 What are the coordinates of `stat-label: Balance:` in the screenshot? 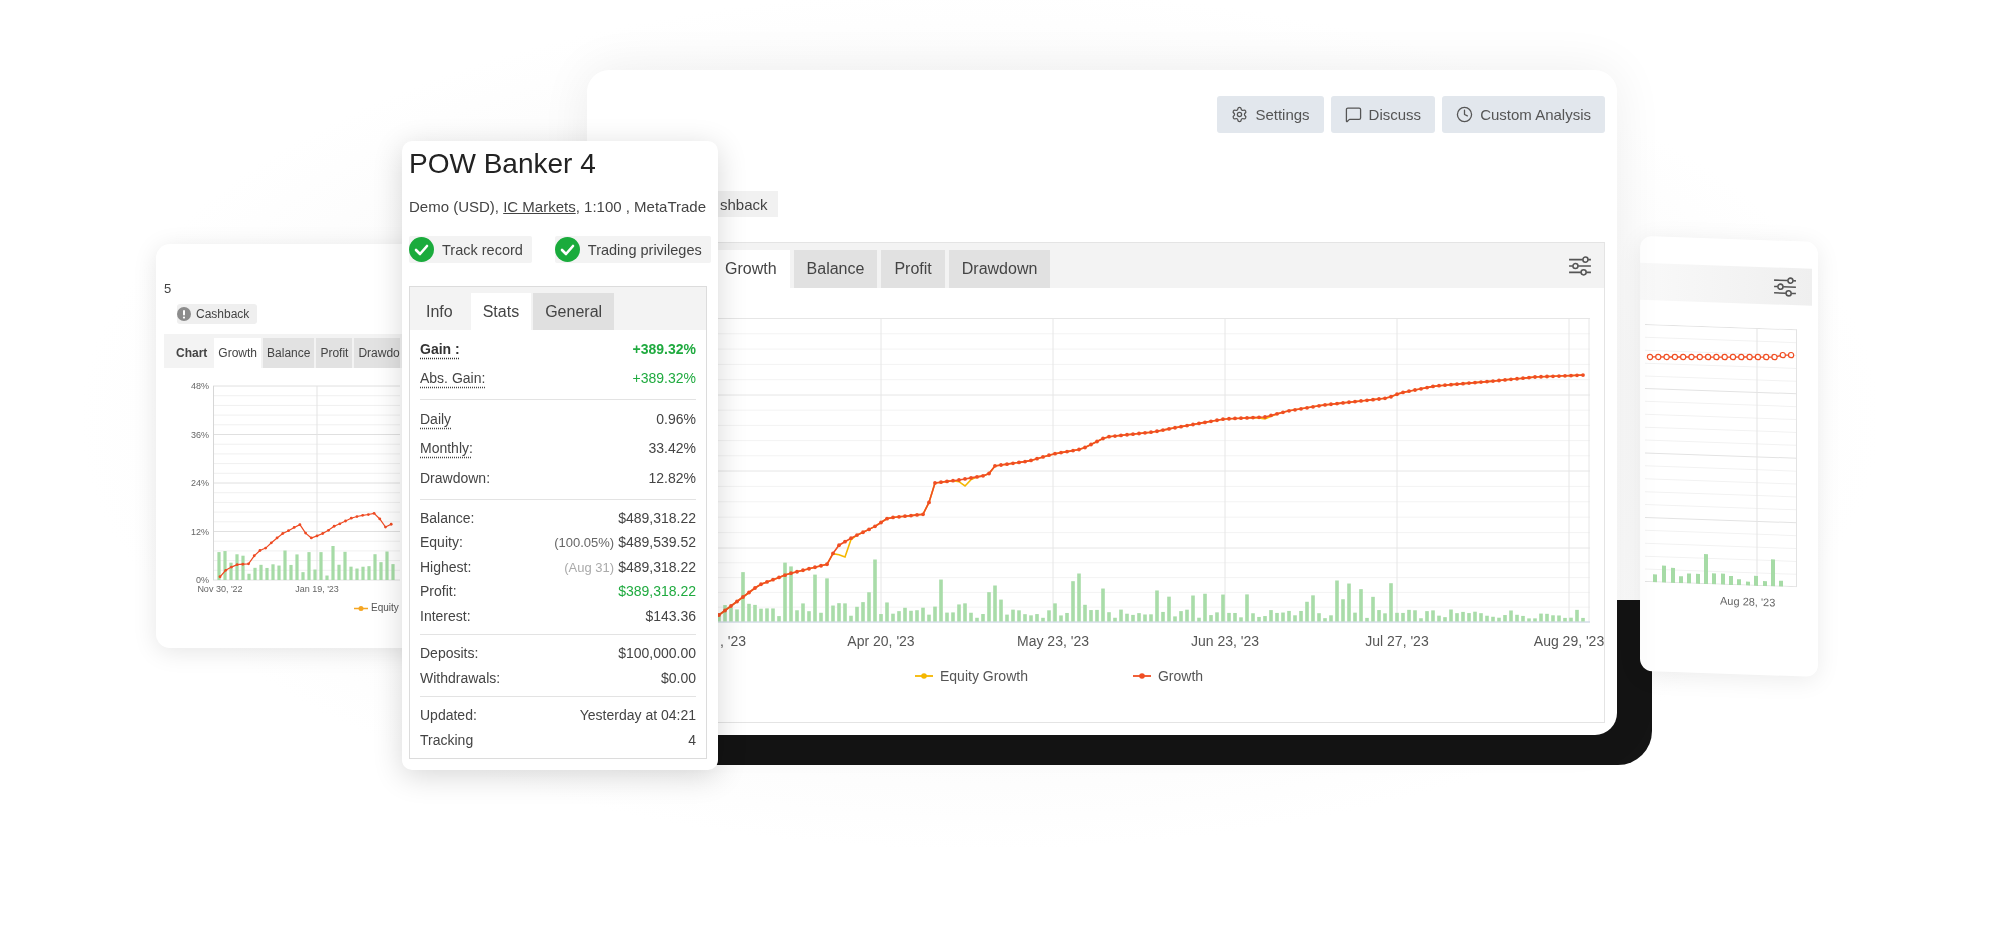 It's located at (447, 517).